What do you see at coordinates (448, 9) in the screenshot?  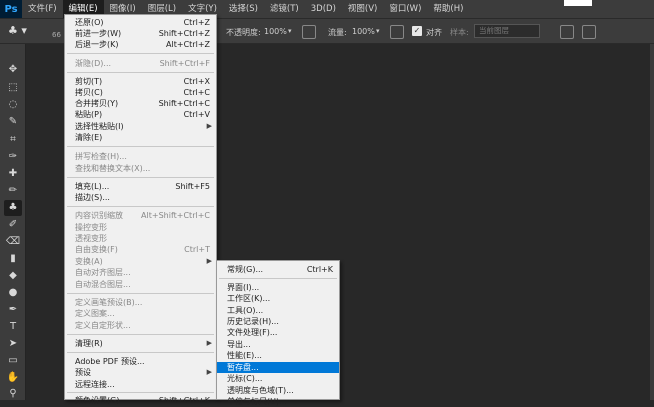 I see `menu-help: 帮助(H)` at bounding box center [448, 9].